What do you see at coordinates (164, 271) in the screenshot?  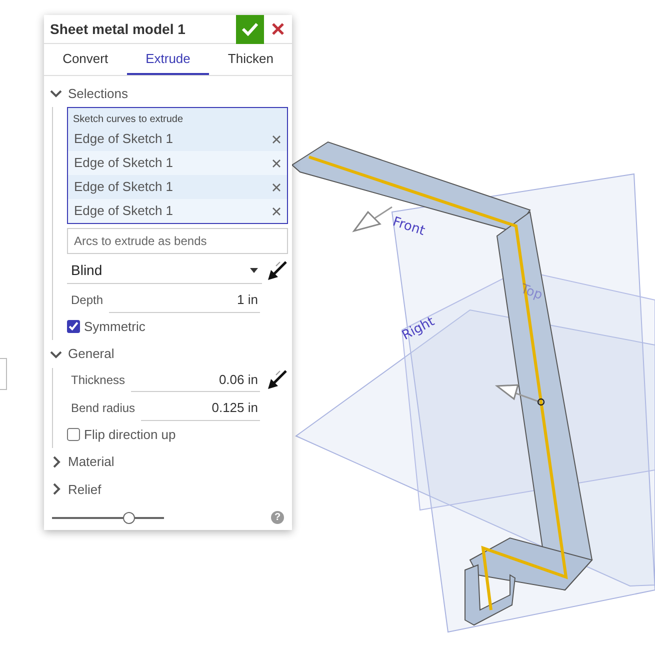 I see `dropdown: Blind` at bounding box center [164, 271].